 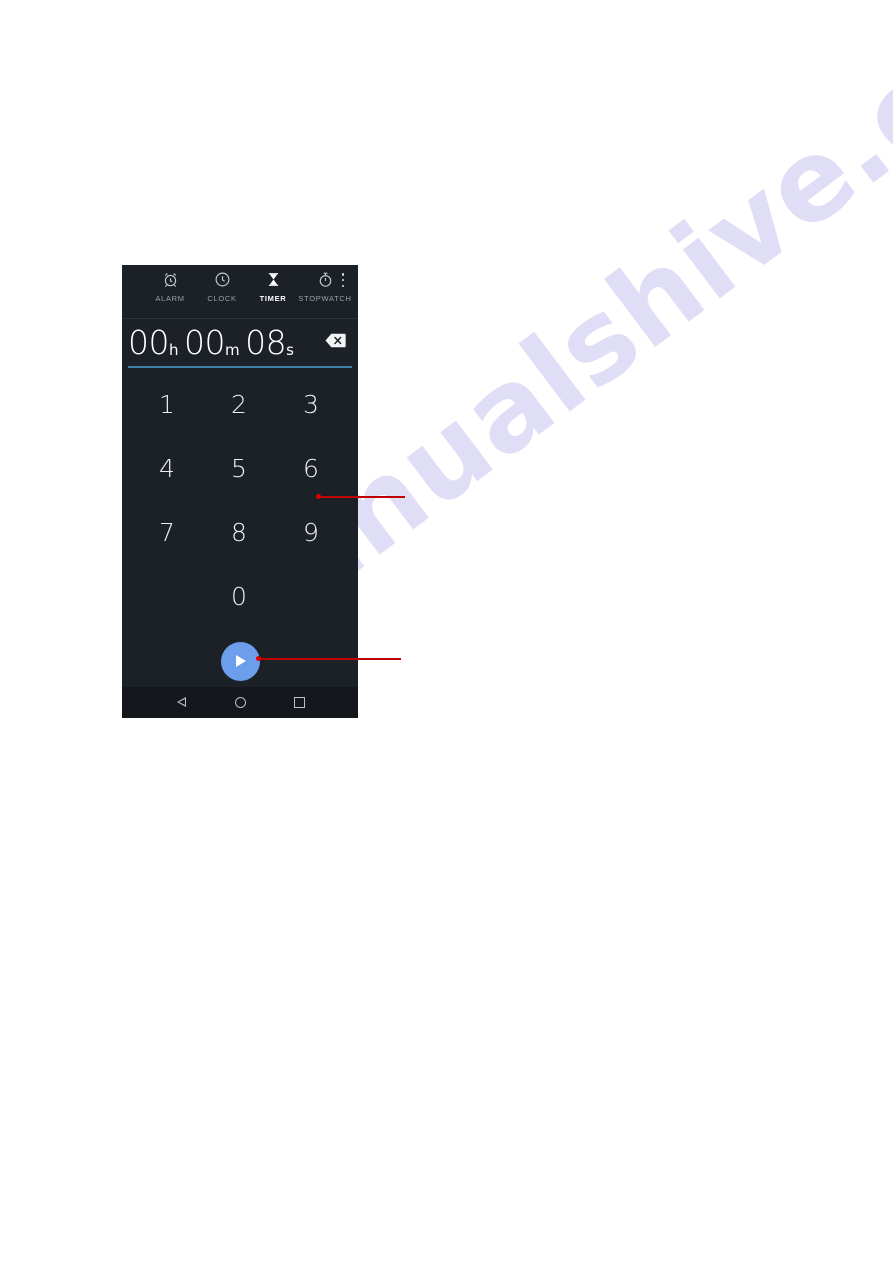 I want to click on timer-hours: 00, so click(x=149, y=342).